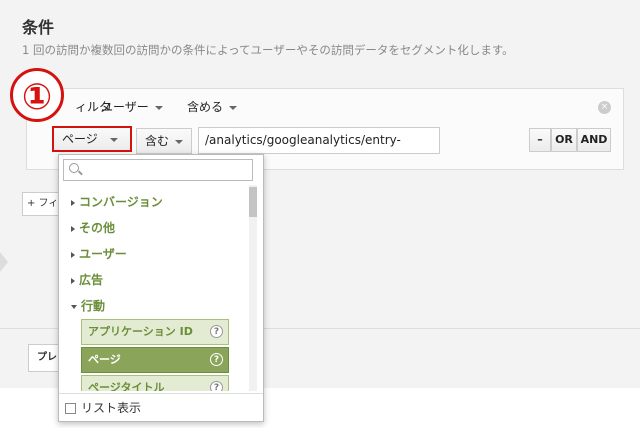  What do you see at coordinates (42, 204) in the screenshot?
I see `add-filter-button: + フィ` at bounding box center [42, 204].